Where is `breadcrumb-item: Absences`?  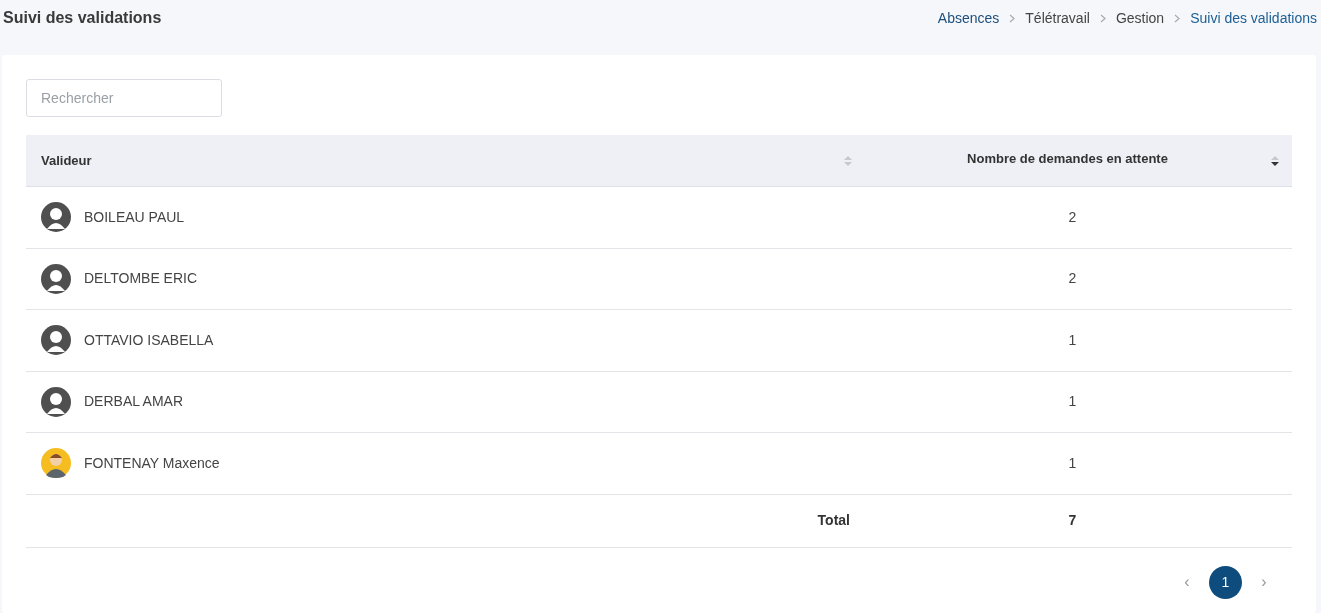
breadcrumb-item: Absences is located at coordinates (968, 18).